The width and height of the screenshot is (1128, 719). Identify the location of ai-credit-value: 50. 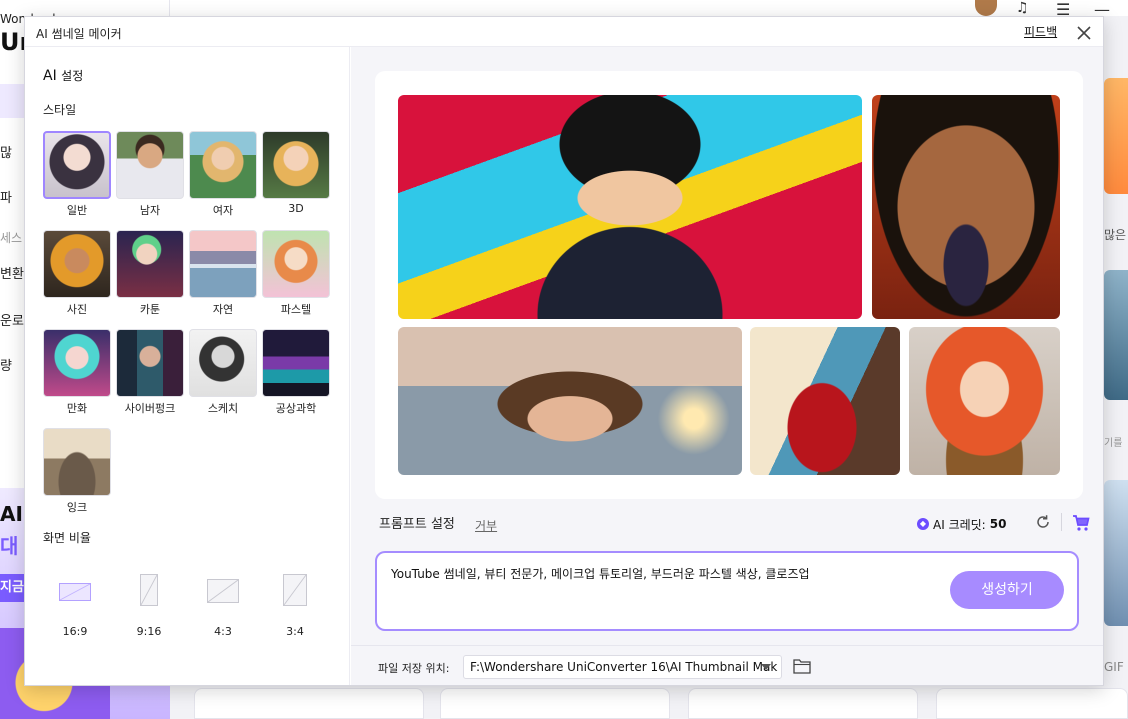
(998, 524).